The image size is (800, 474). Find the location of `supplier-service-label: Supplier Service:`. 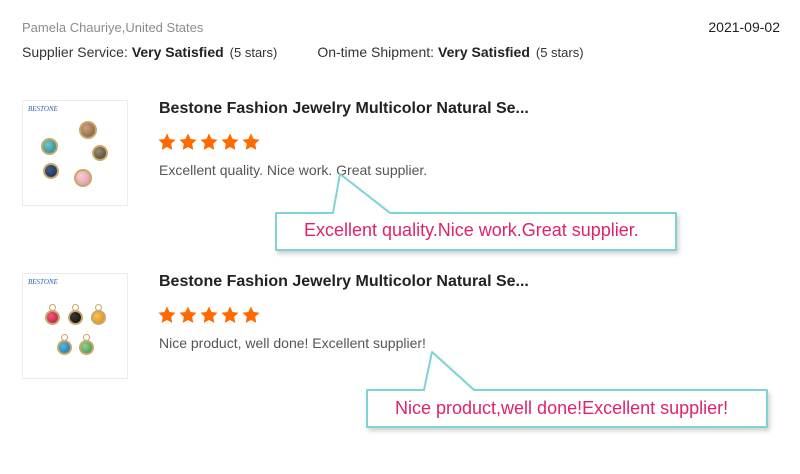

supplier-service-label: Supplier Service: is located at coordinates (75, 52).